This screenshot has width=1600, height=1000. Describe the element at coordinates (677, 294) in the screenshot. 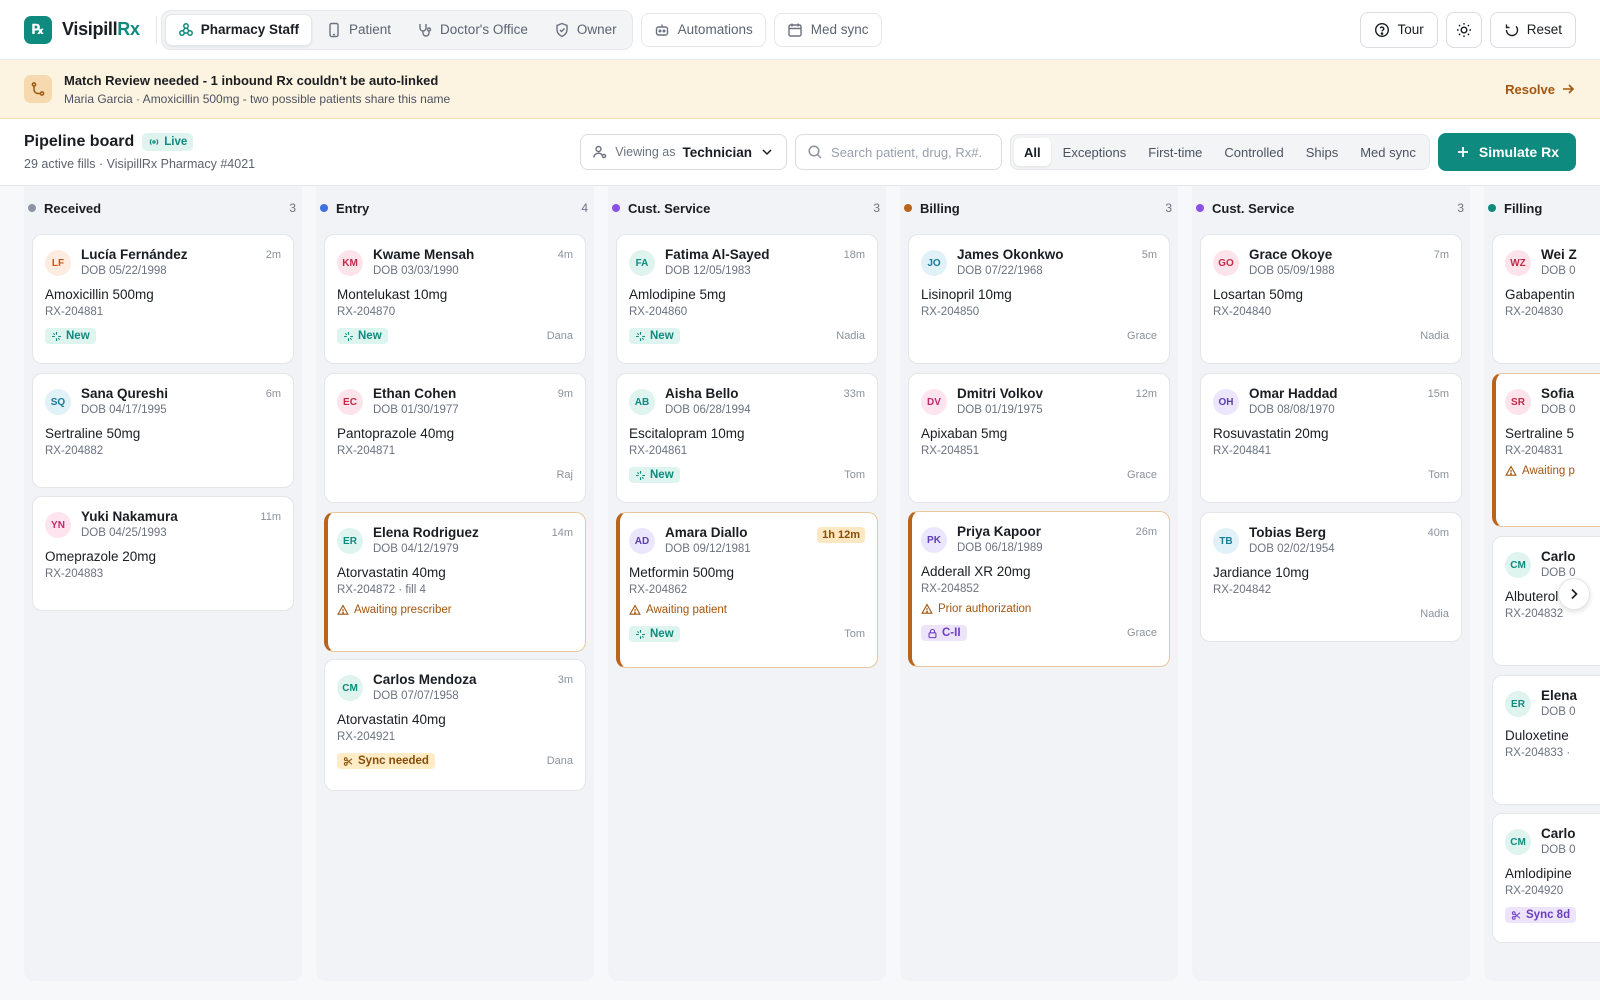

I see `drug-name: Amlodipine 5mg` at that location.